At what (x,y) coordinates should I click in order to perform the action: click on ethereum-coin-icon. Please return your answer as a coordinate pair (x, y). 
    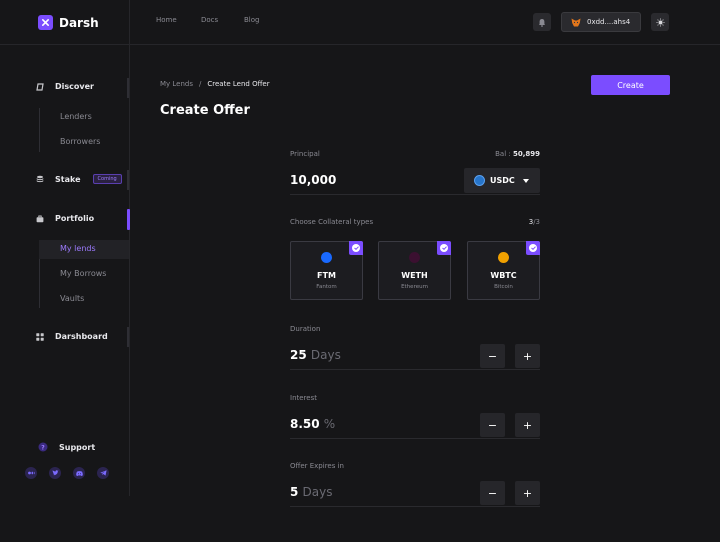
    Looking at the image, I should click on (414, 257).